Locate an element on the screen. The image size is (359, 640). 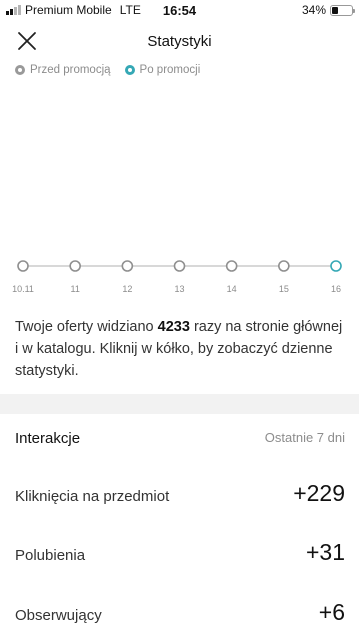
chart-svg: 10.11 11 12 13 14 15 16 is located at coordinates (177, 277).